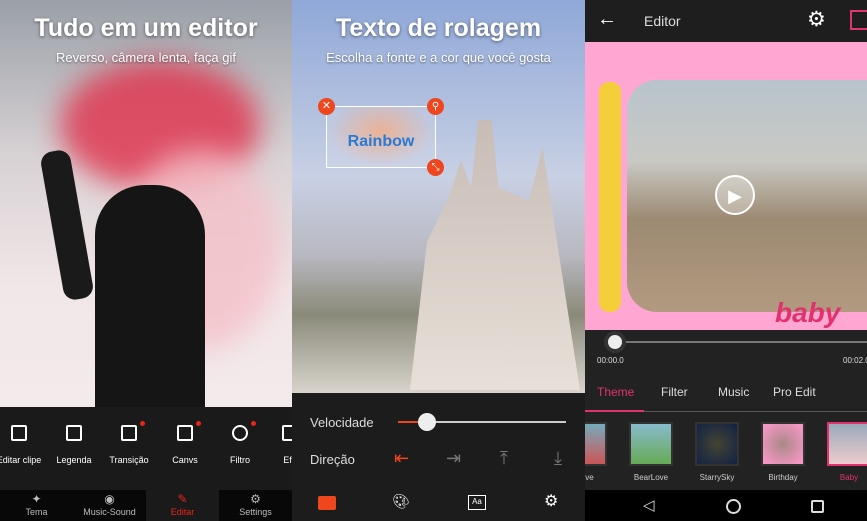 The width and height of the screenshot is (867, 521). Describe the element at coordinates (651, 444) in the screenshot. I see `theme-thumb-bearlove` at that location.